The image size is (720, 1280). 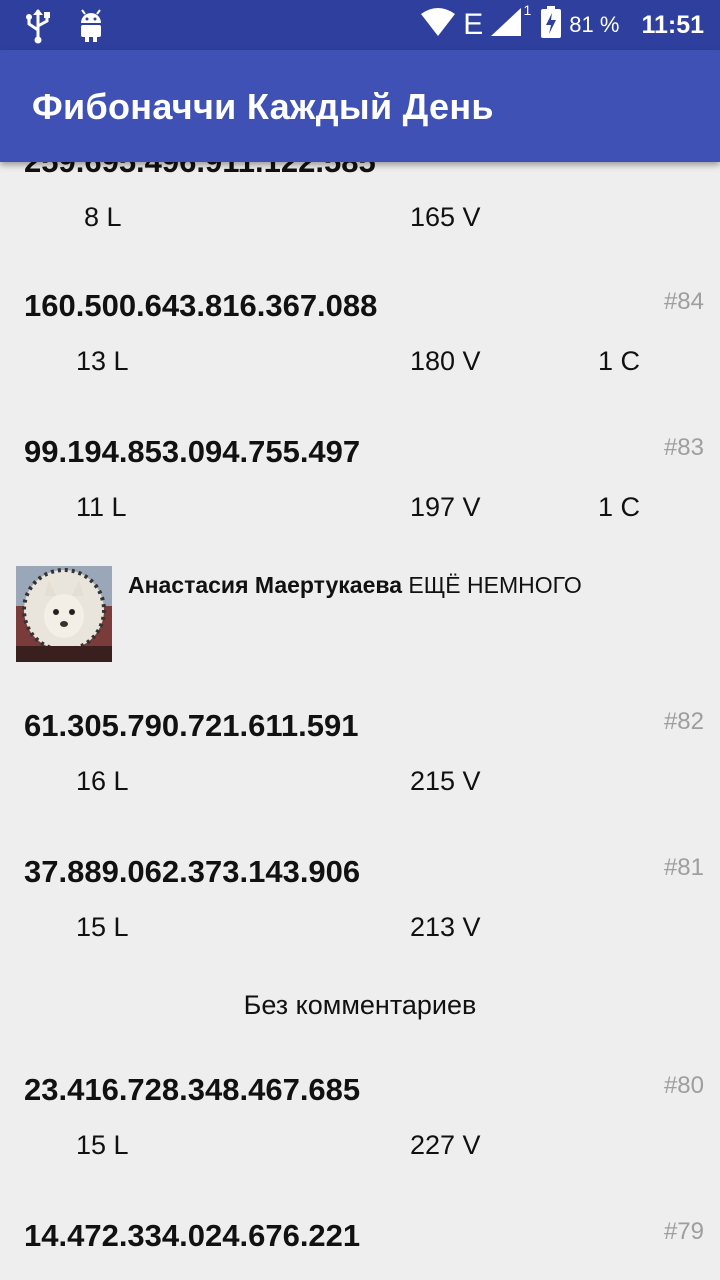 I want to click on list-item: 14.472.334.024.676.221 #79, so click(x=360, y=1245).